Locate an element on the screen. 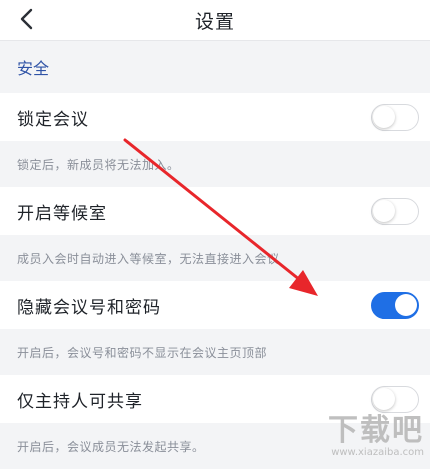 This screenshot has width=430, height=469. setting-description: 成员入会时自动进入等候室，无法直接进入会议 is located at coordinates (148, 258).